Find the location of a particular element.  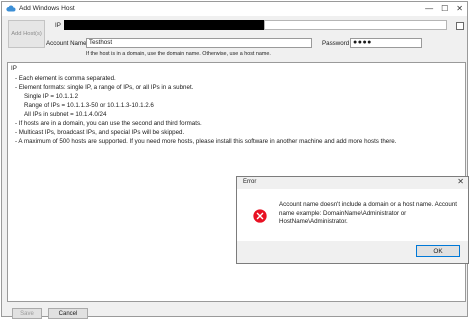

error-icon is located at coordinates (260, 216).